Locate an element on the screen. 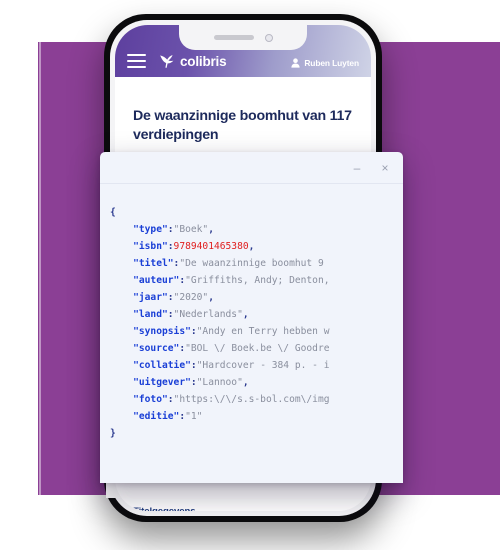 The width and height of the screenshot is (500, 550). hamburger-menu-icon is located at coordinates (136, 60).